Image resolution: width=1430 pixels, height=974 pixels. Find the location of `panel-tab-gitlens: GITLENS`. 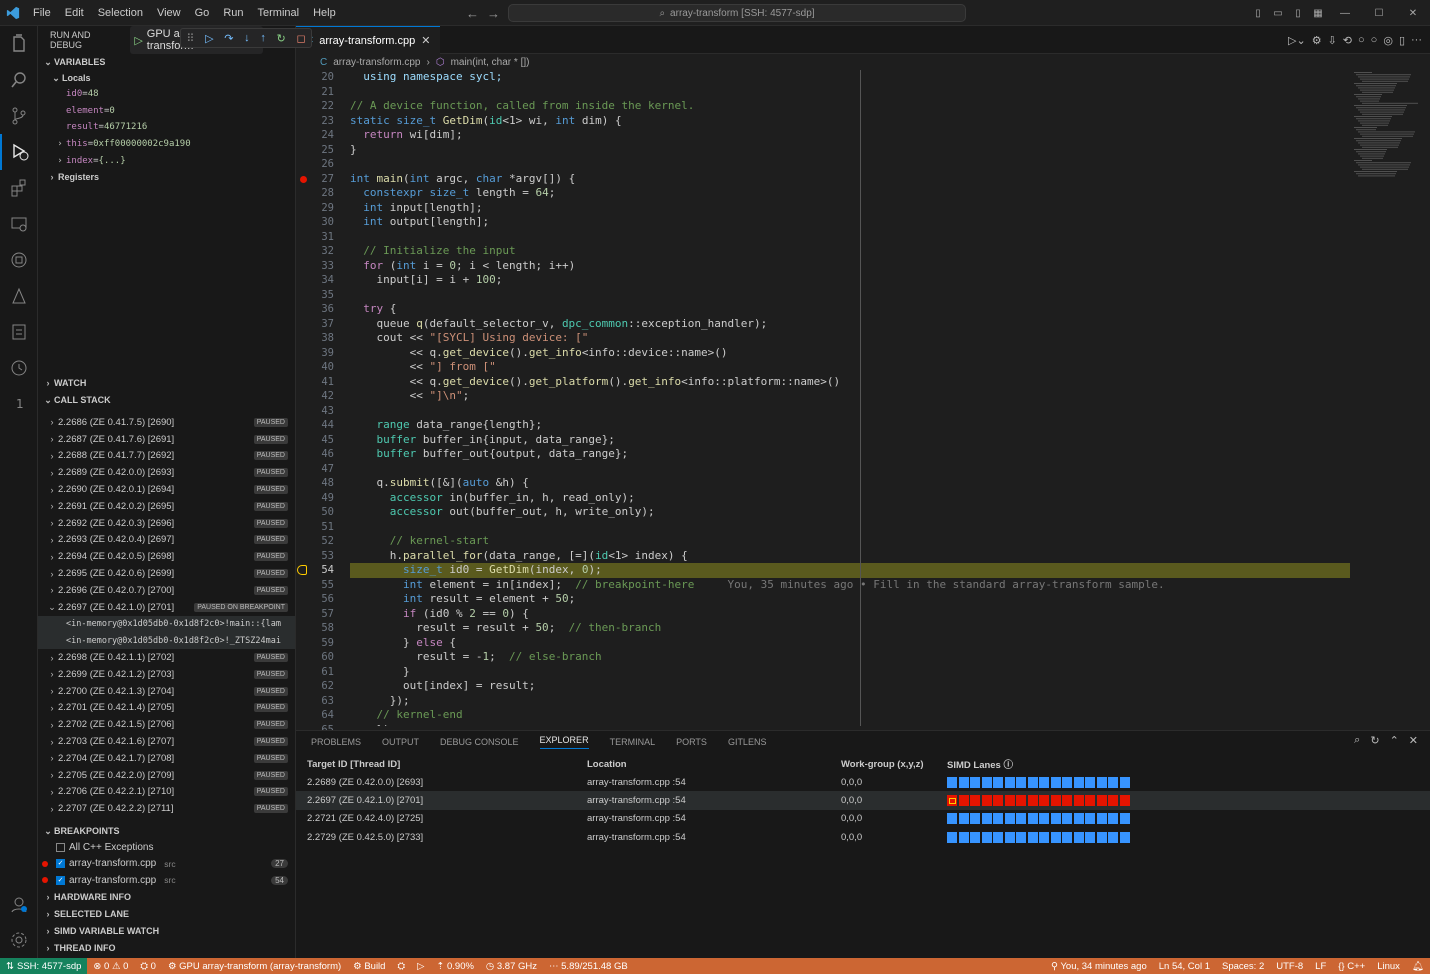

panel-tab-gitlens: GITLENS is located at coordinates (747, 742).